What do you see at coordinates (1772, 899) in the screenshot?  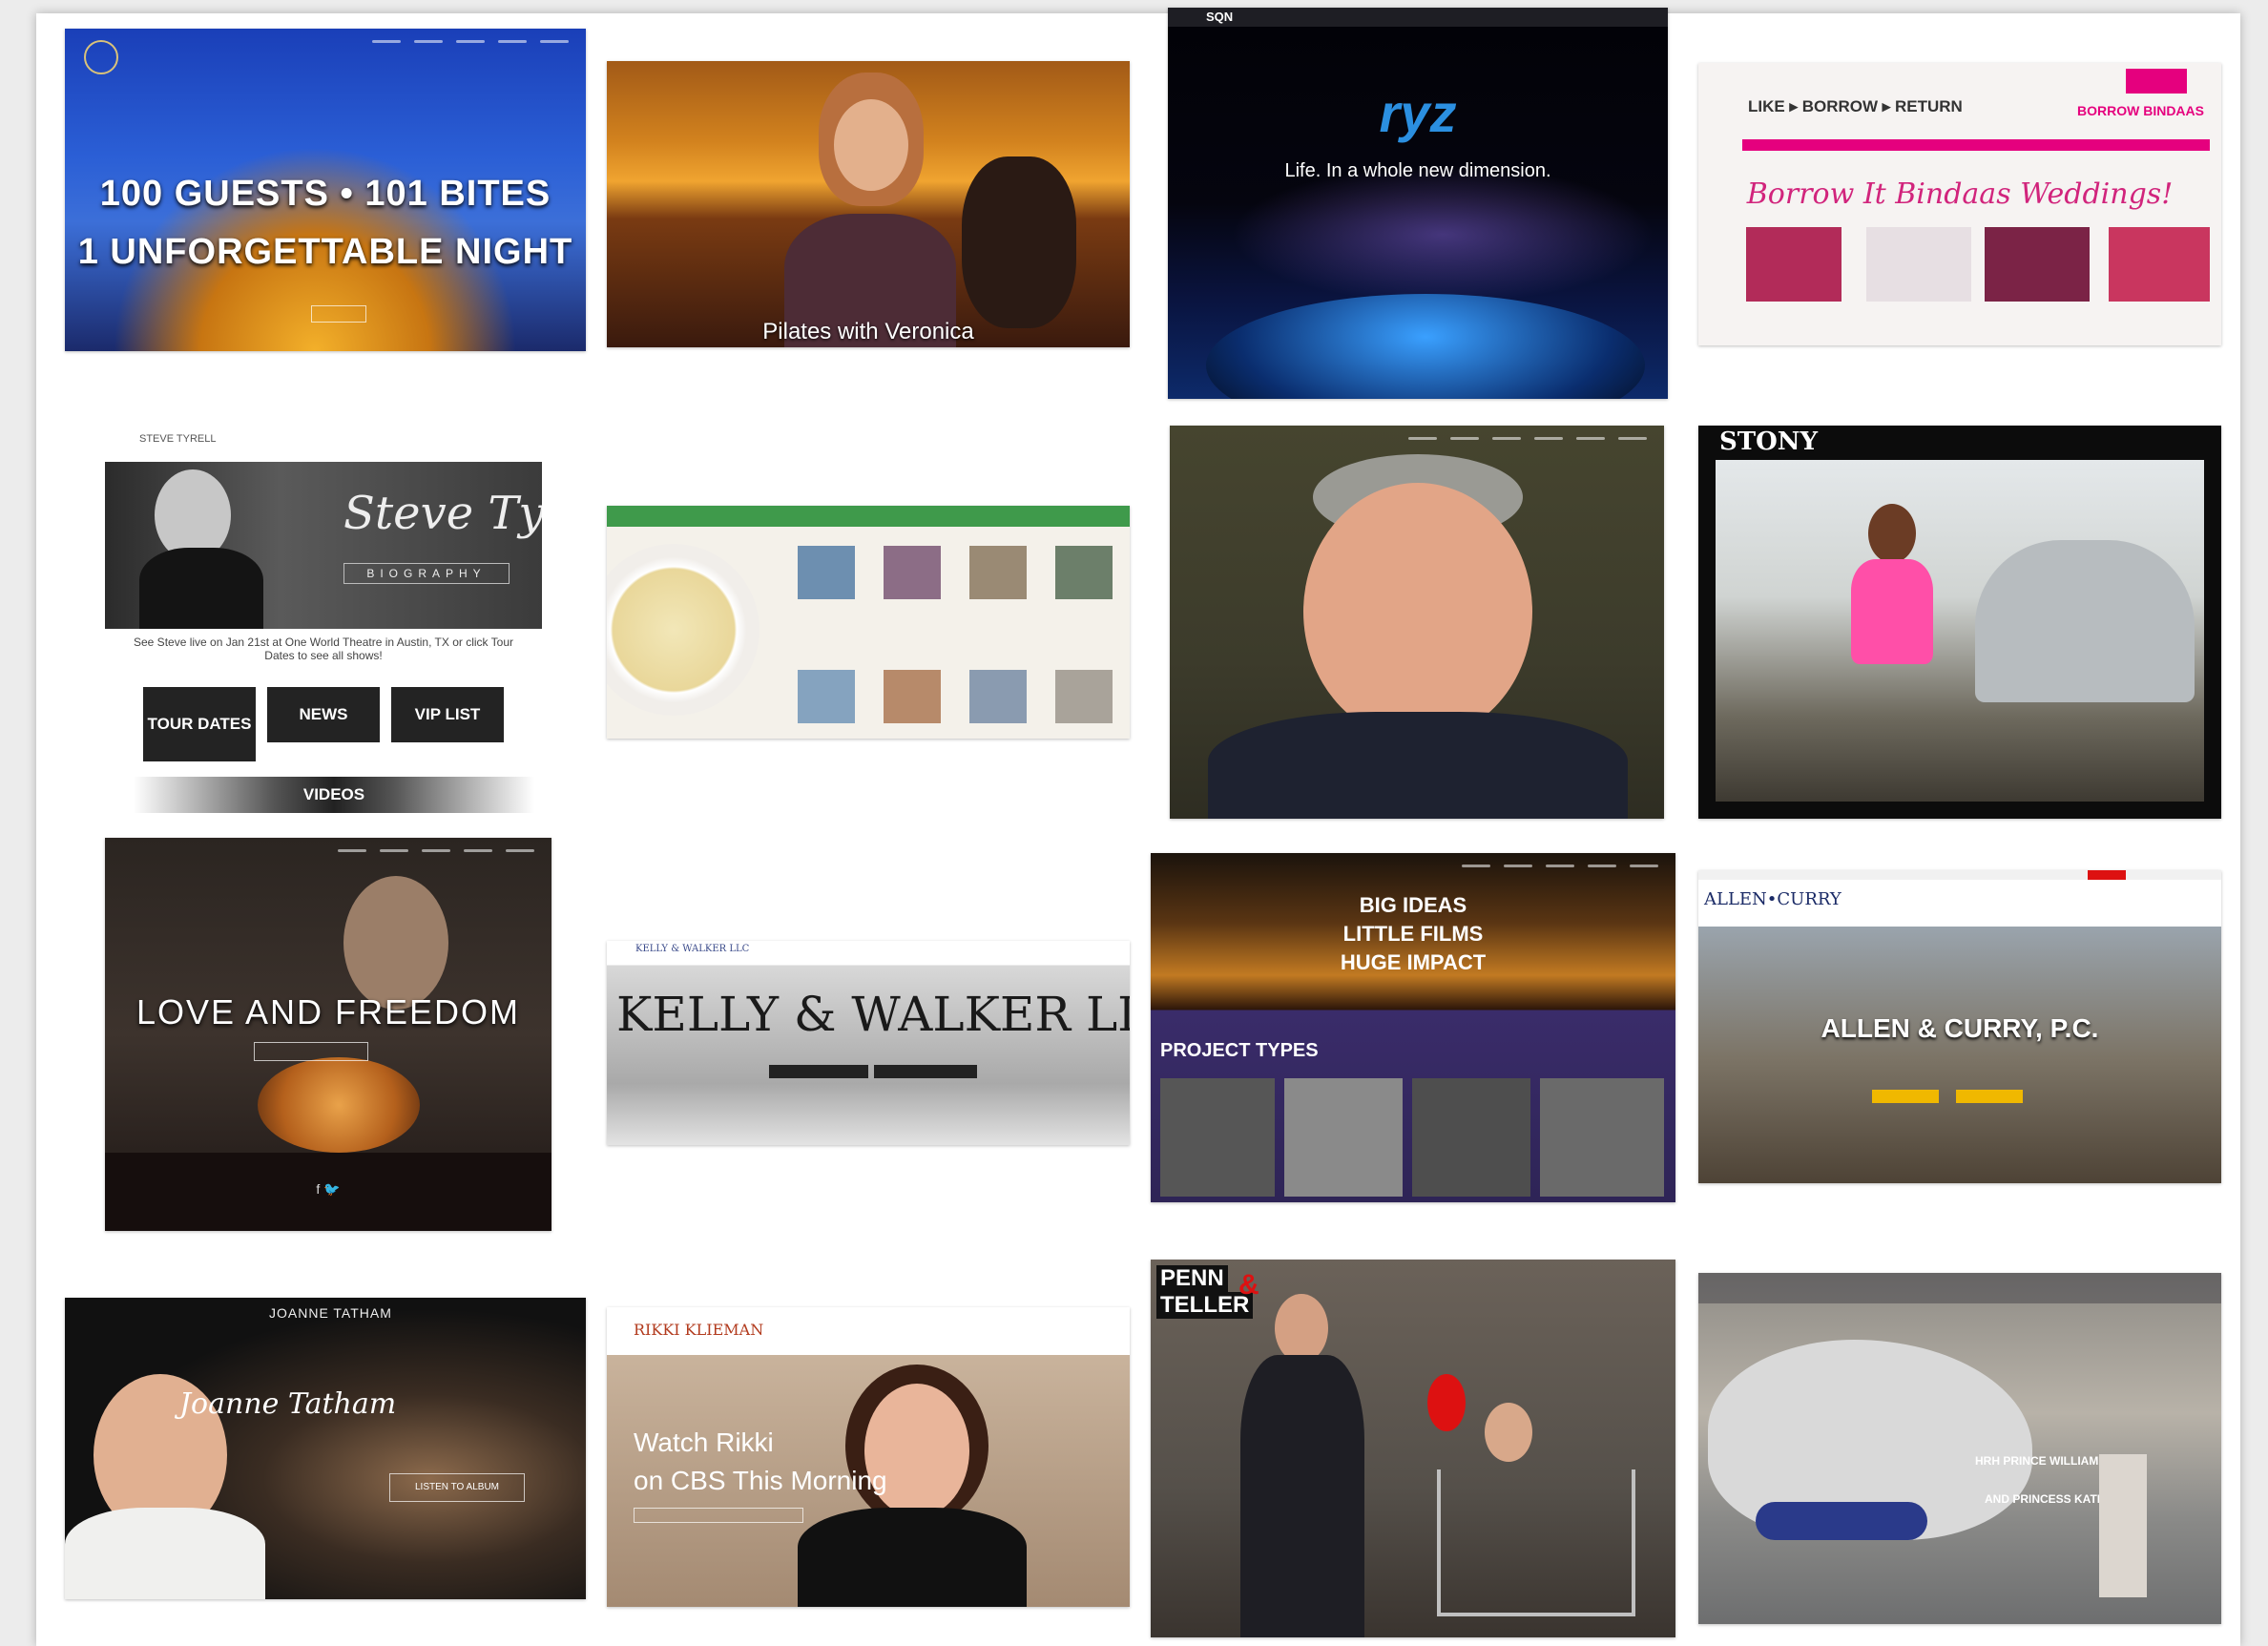 I see `firm-logo: ALLEN•CURRY` at bounding box center [1772, 899].